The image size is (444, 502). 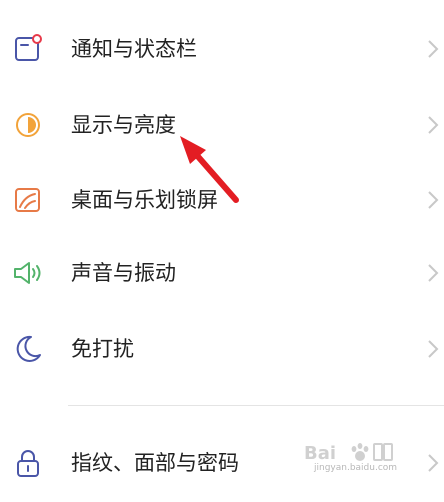 What do you see at coordinates (155, 463) in the screenshot?
I see `settings-item-label: 指纹、面部与密码` at bounding box center [155, 463].